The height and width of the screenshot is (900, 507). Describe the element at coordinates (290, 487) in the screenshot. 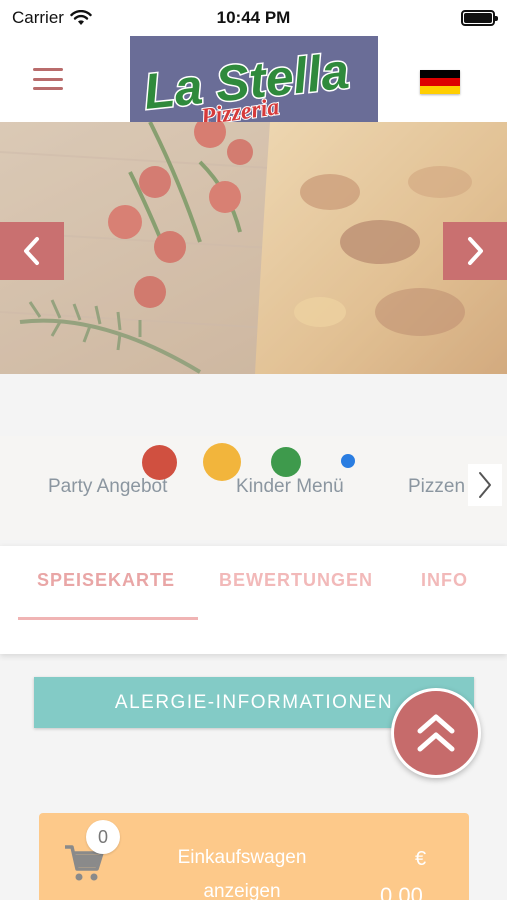

I see `category-kinder-menu: Kinder Menü` at that location.